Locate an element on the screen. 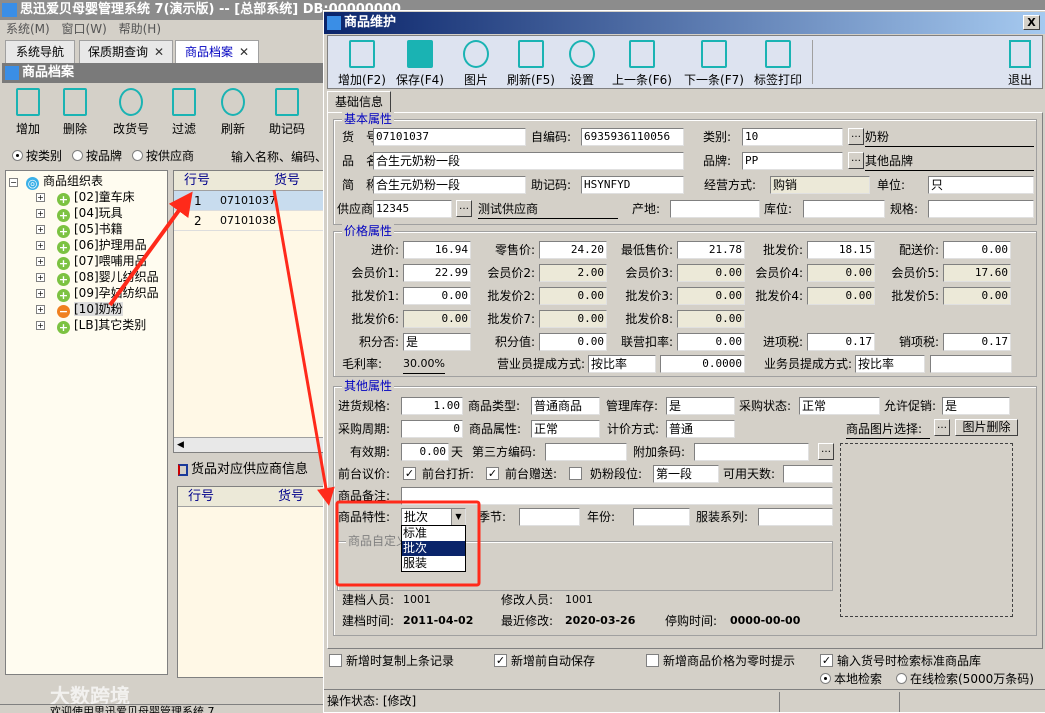 Image resolution: width=1045 pixels, height=713 pixels. tab-2: 商品档案 ✕ is located at coordinates (217, 51).